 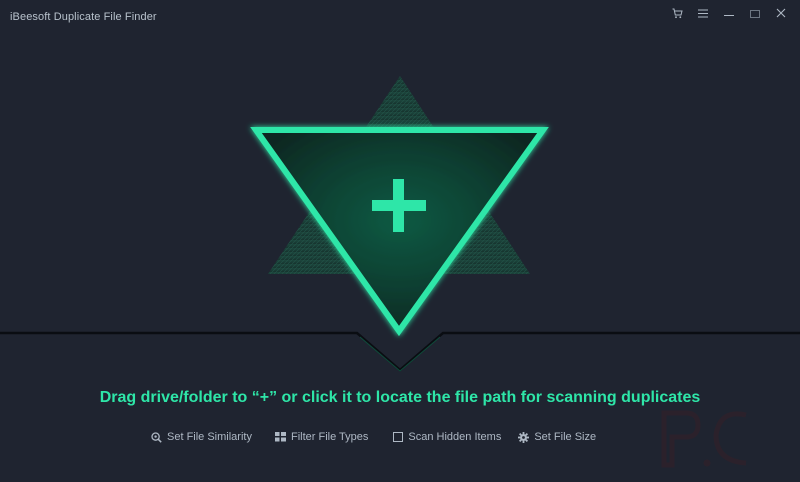 I want to click on gear-icon, so click(x=524, y=437).